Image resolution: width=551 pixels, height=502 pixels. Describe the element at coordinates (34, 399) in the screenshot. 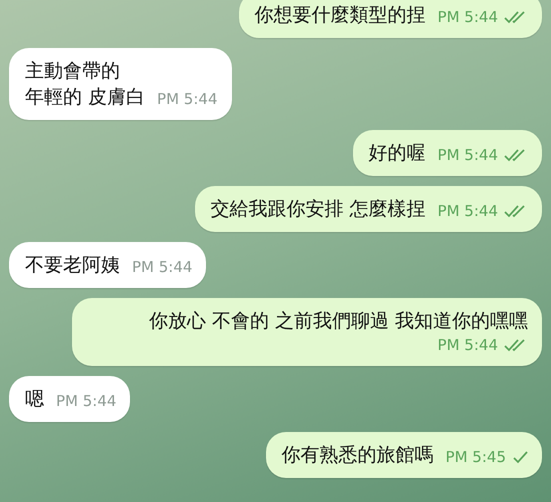

I see `message-text: 嗯` at that location.